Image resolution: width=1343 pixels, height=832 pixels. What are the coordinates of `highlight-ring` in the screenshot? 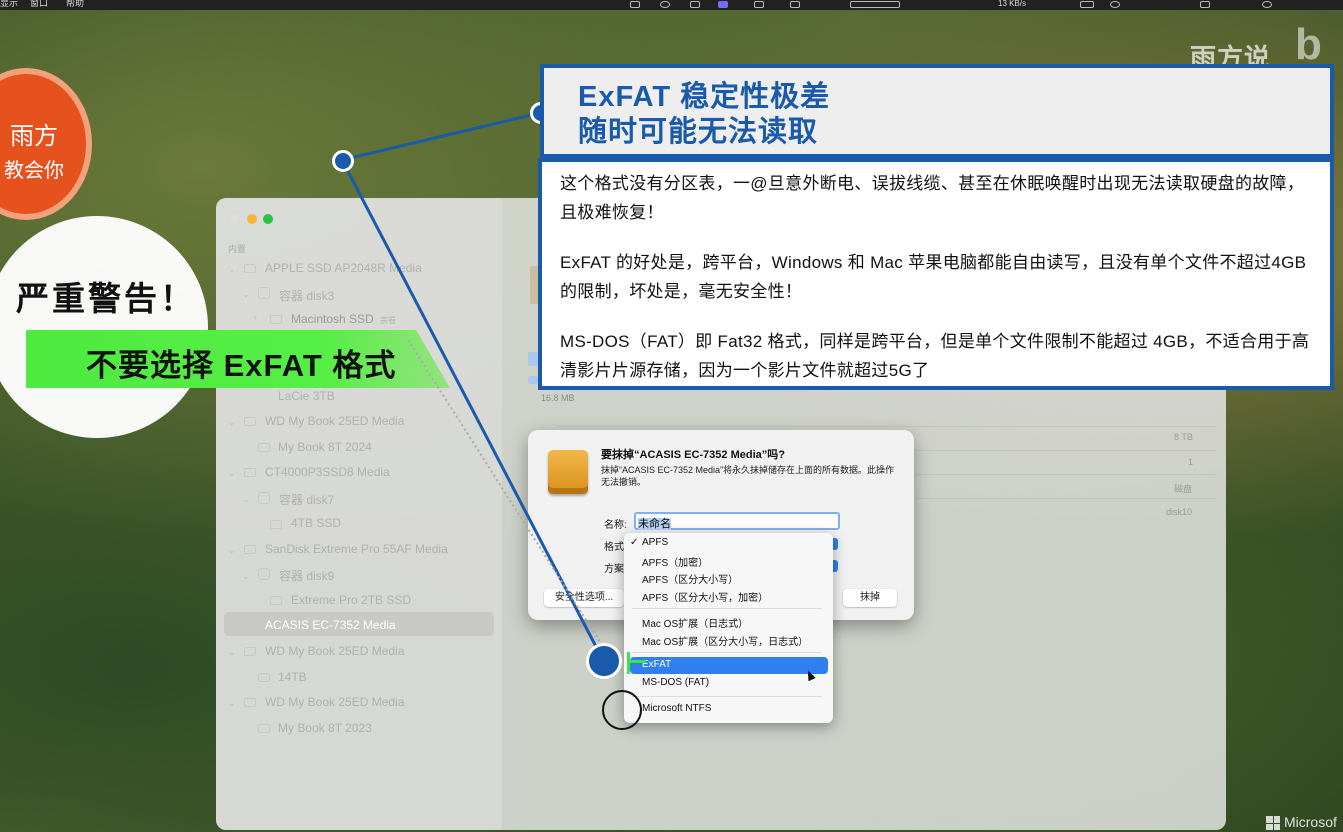 It's located at (622, 710).